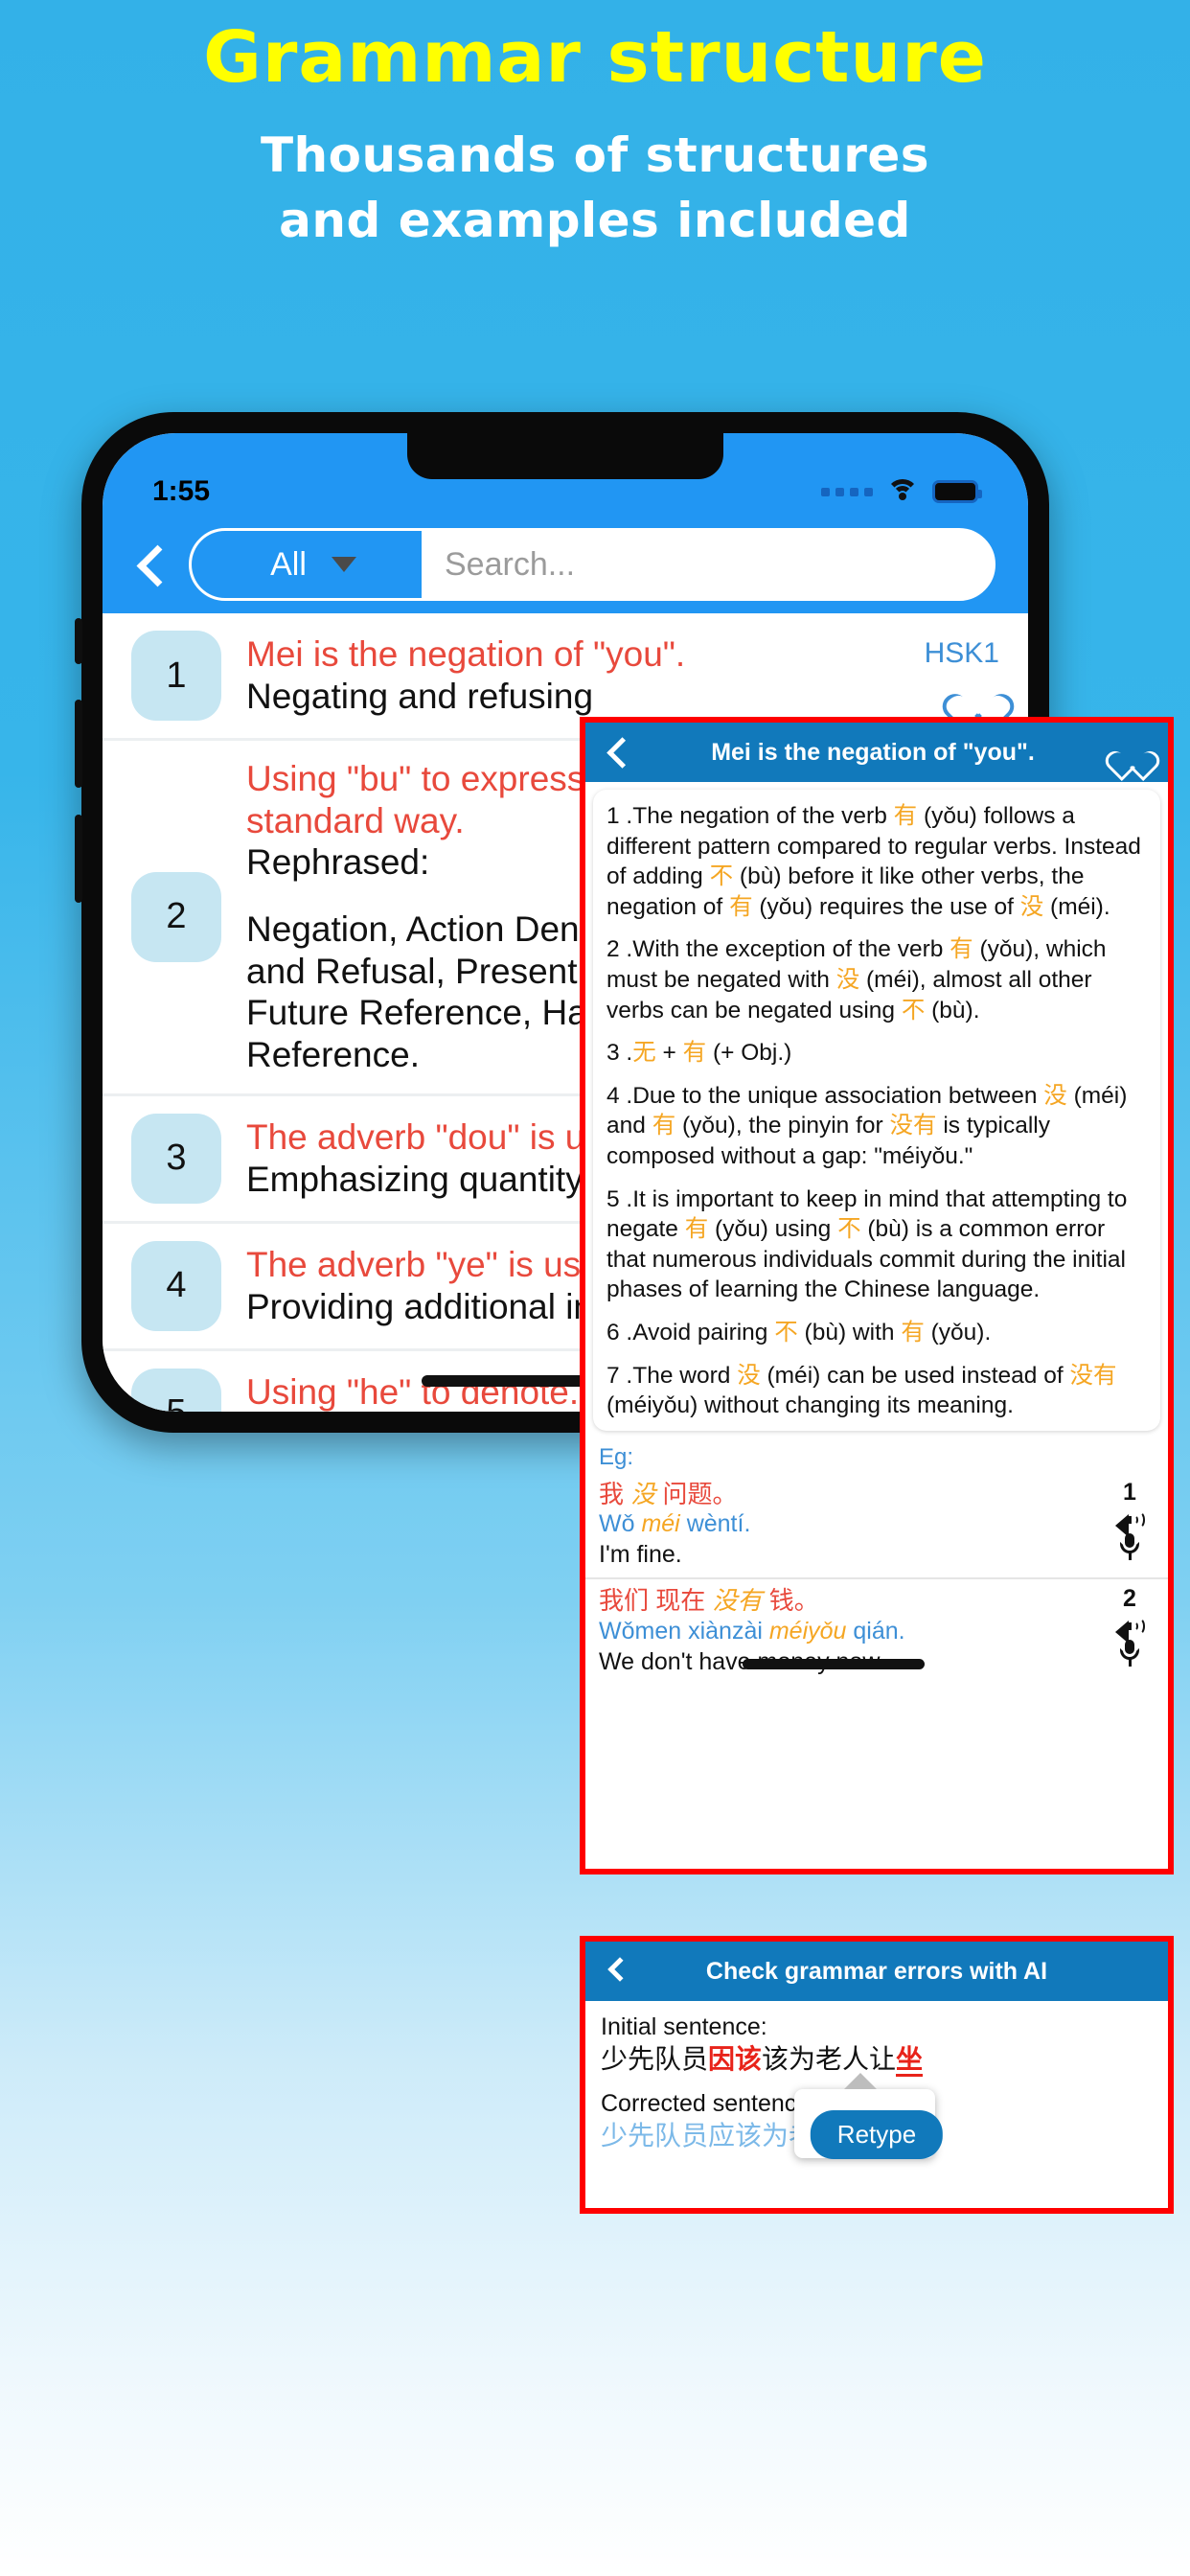 The width and height of the screenshot is (1190, 2576). I want to click on promo-subtitle-line2: and examples included, so click(595, 220).